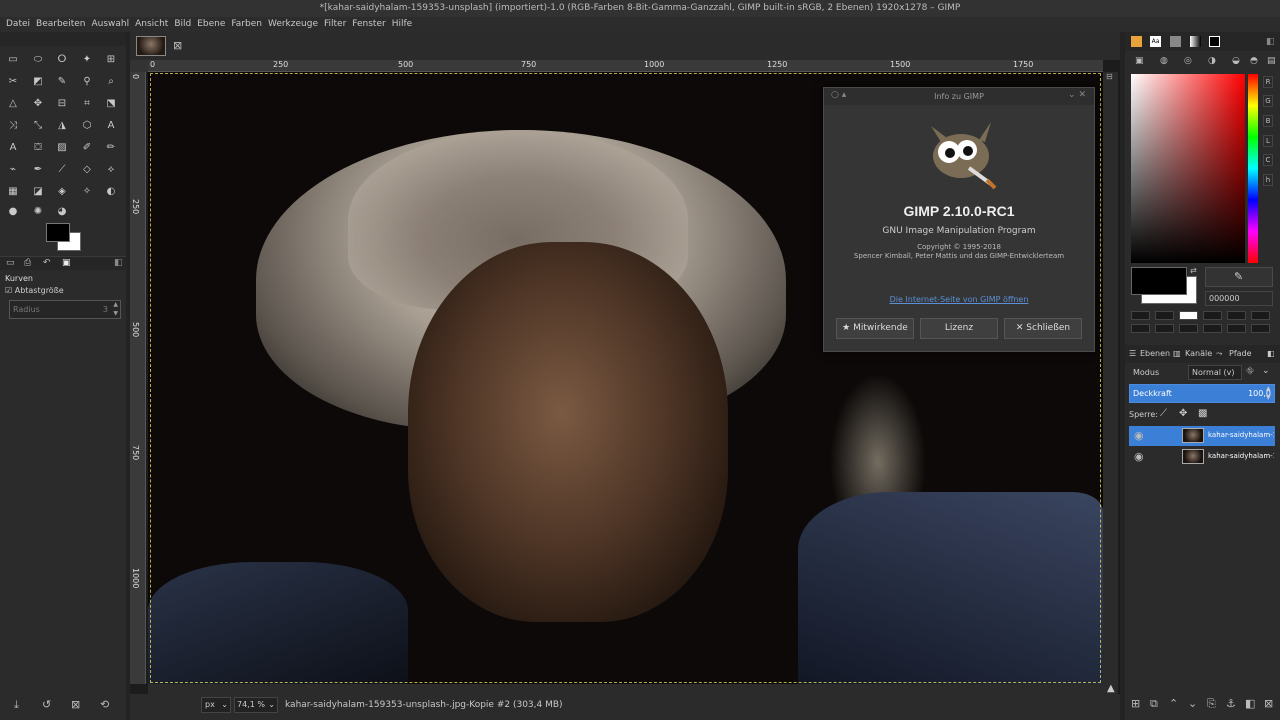  What do you see at coordinates (1110, 378) in the screenshot?
I see `vertical-scrollbar: ⊟` at bounding box center [1110, 378].